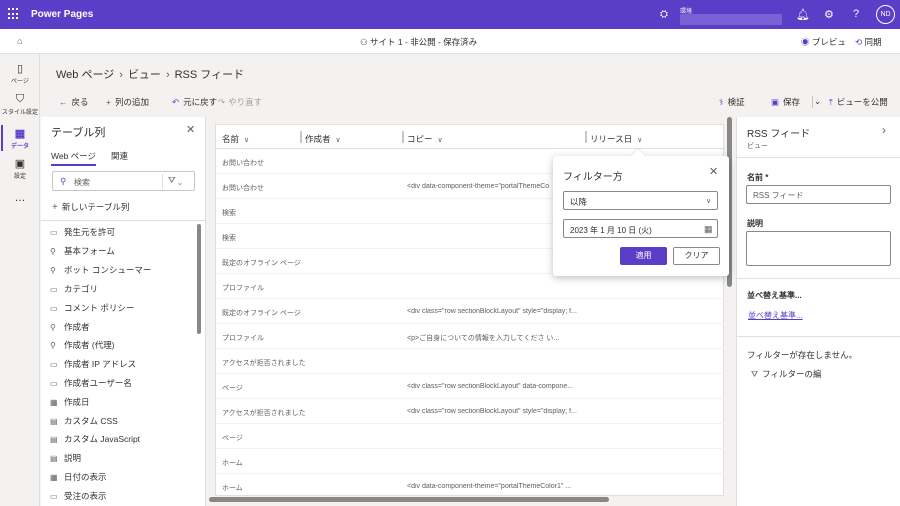 The width and height of the screenshot is (900, 506). What do you see at coordinates (78, 496) in the screenshot?
I see `list-item: ▭ 受注の表示` at bounding box center [78, 496].